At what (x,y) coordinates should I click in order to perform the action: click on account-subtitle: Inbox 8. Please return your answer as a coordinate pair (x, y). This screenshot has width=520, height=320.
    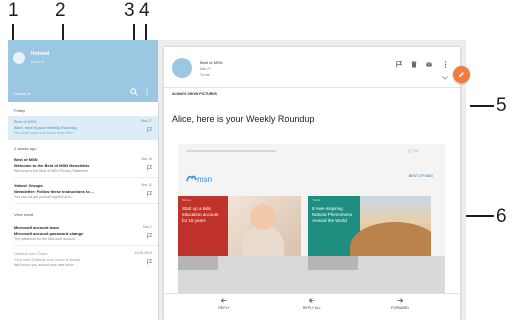
    Looking at the image, I should click on (38, 61).